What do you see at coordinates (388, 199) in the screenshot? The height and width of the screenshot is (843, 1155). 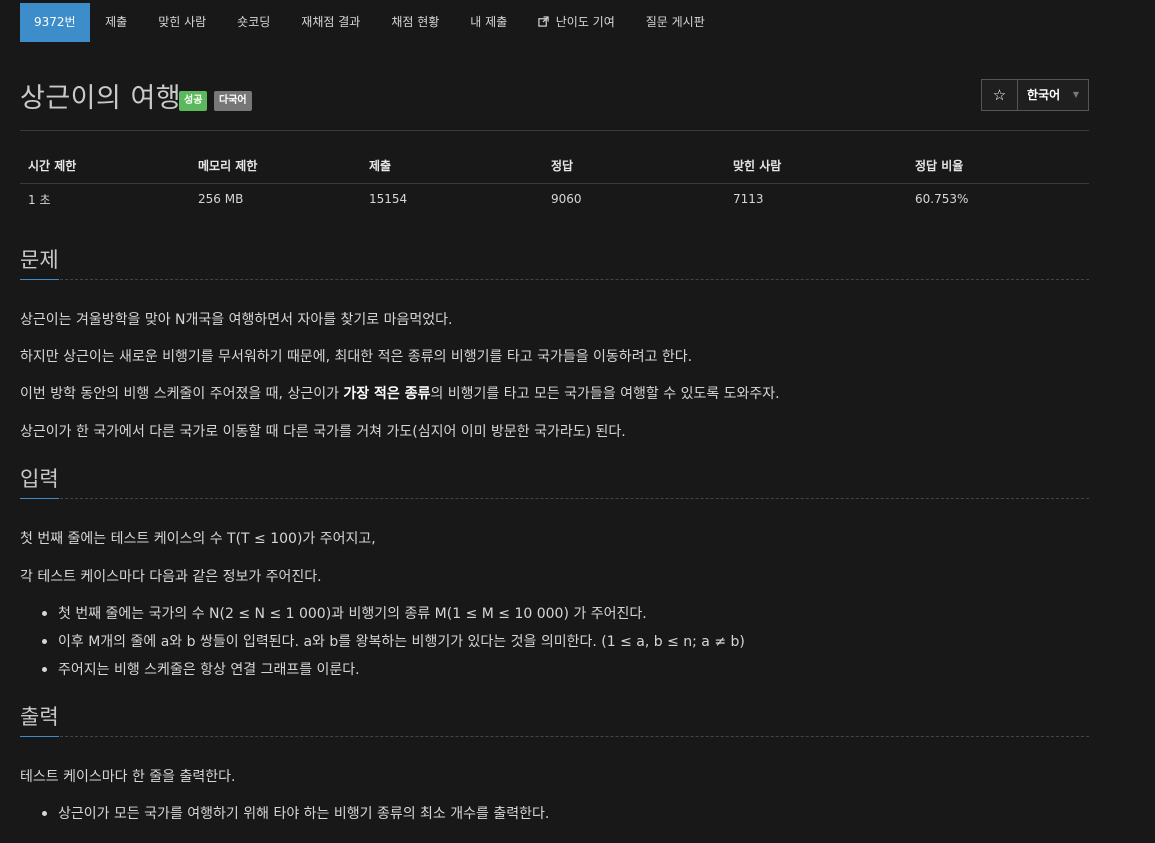 I see `submissions-value: 15154` at bounding box center [388, 199].